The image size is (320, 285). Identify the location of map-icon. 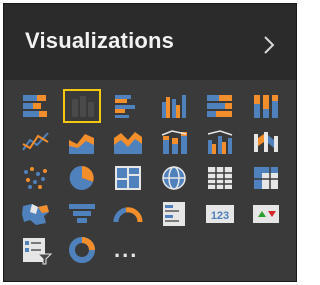
(174, 178).